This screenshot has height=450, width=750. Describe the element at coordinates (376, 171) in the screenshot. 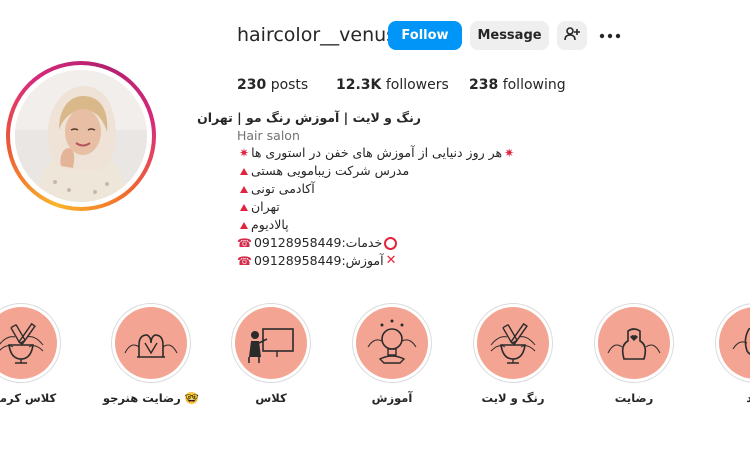

I see `bio-line: مدرس شرکت زیبامویی هستی` at that location.